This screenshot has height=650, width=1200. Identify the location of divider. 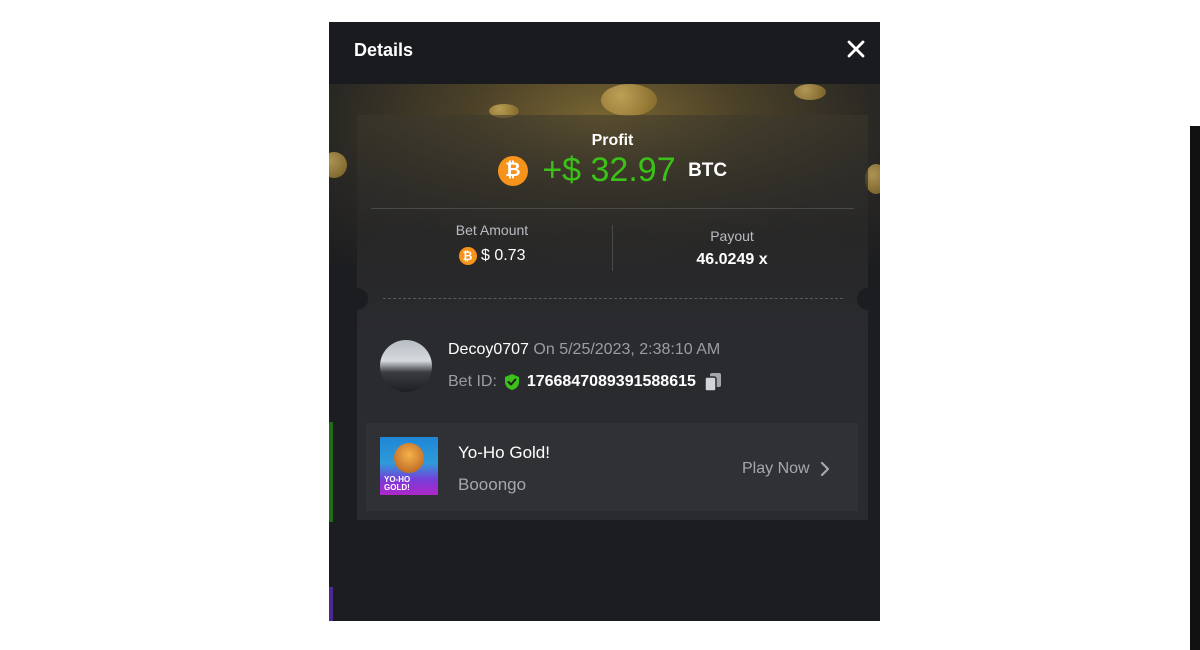
(612, 208).